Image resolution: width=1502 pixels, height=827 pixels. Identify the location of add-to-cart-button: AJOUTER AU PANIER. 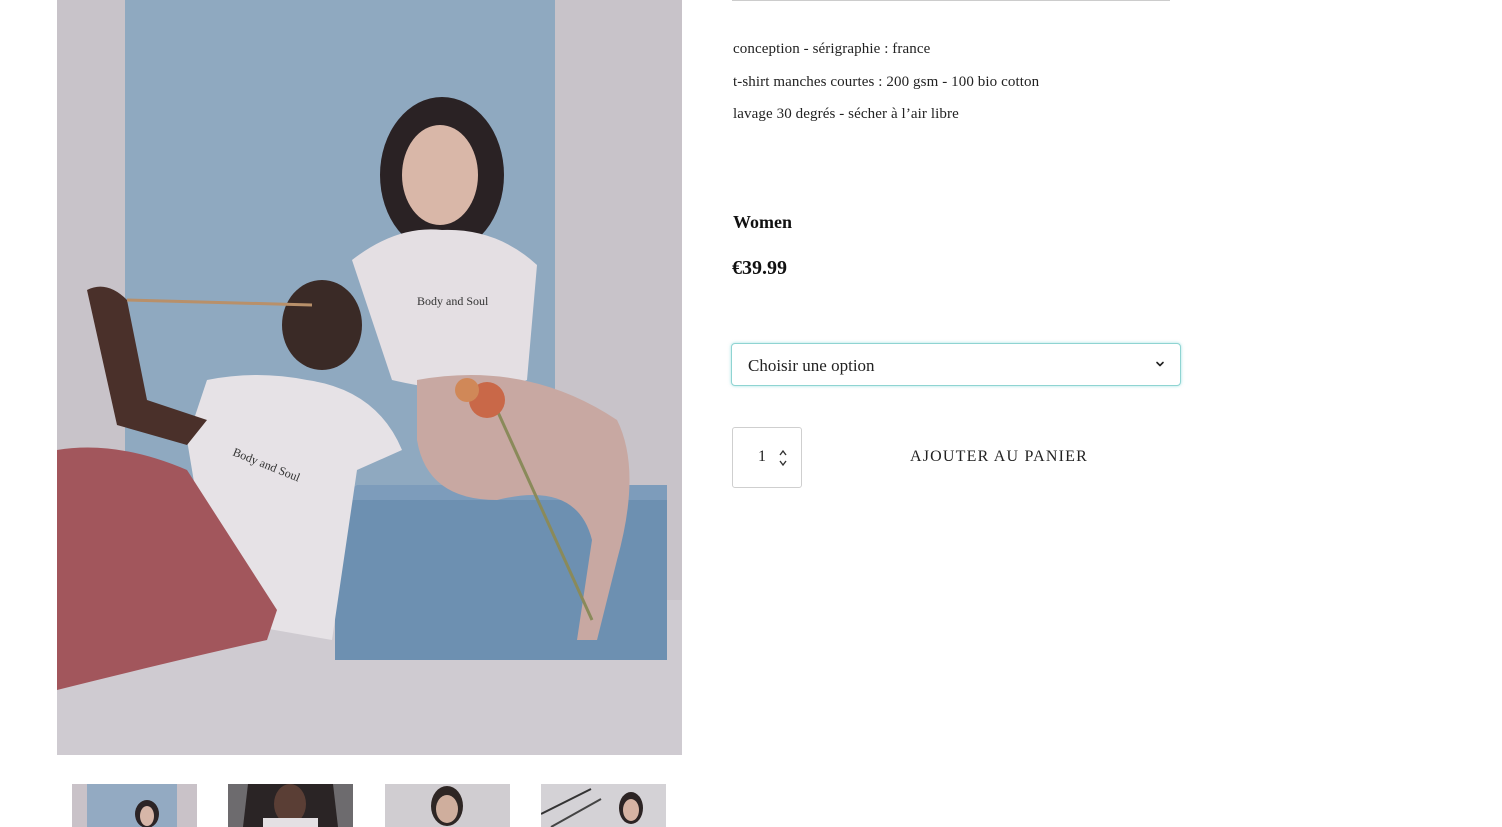
(999, 457).